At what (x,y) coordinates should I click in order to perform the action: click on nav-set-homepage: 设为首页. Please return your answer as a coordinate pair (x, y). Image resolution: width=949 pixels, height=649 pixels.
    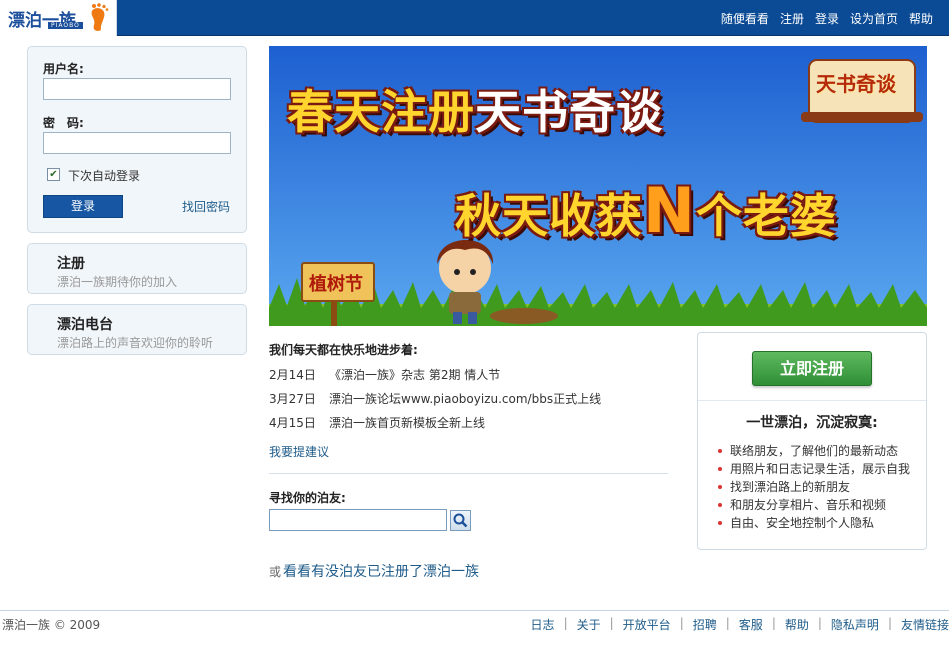
    Looking at the image, I should click on (874, 18).